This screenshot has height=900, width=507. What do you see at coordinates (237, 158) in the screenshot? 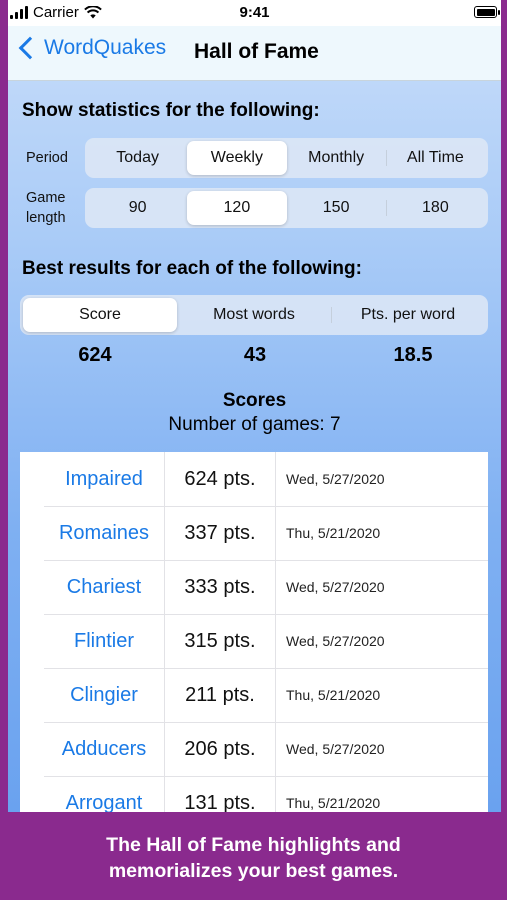
I see `period-option-weekly: Weekly` at bounding box center [237, 158].